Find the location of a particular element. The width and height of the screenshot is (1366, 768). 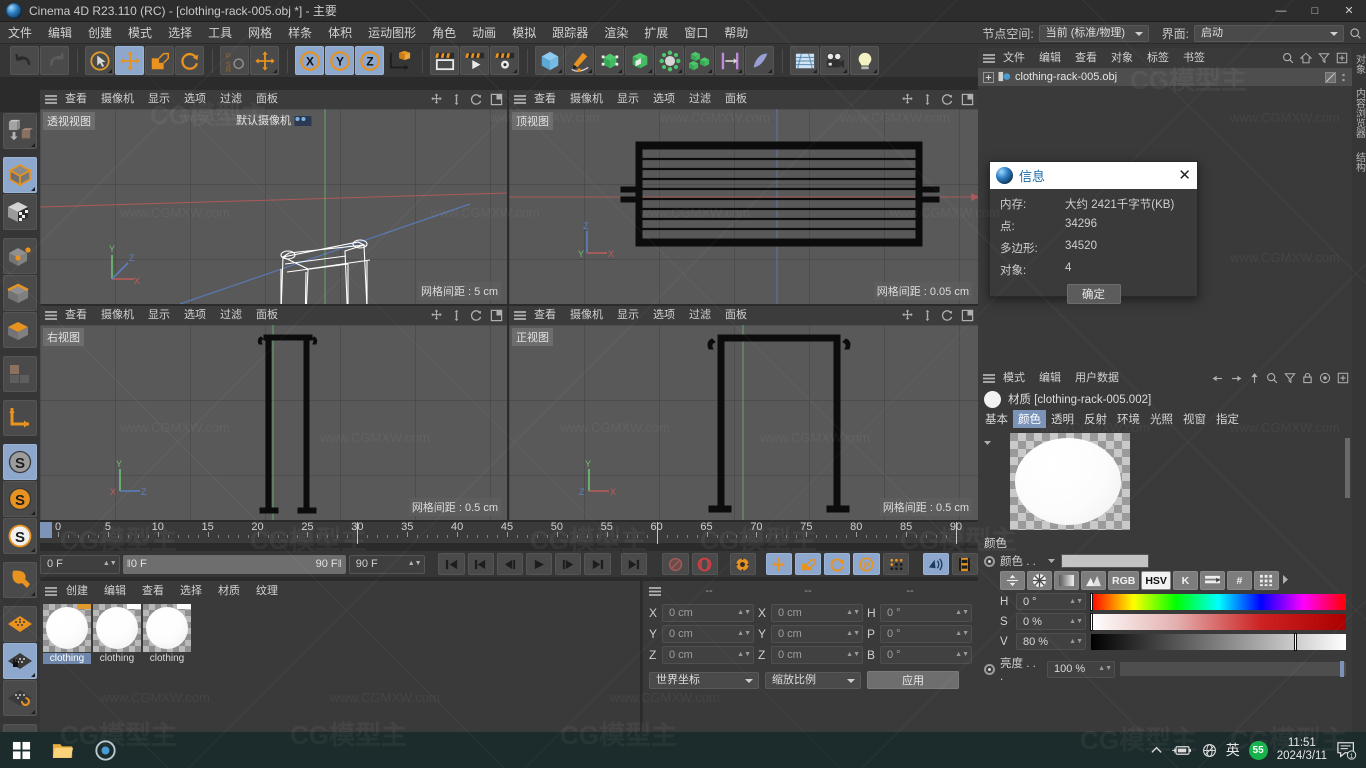

workplane-button is located at coordinates (20, 624).